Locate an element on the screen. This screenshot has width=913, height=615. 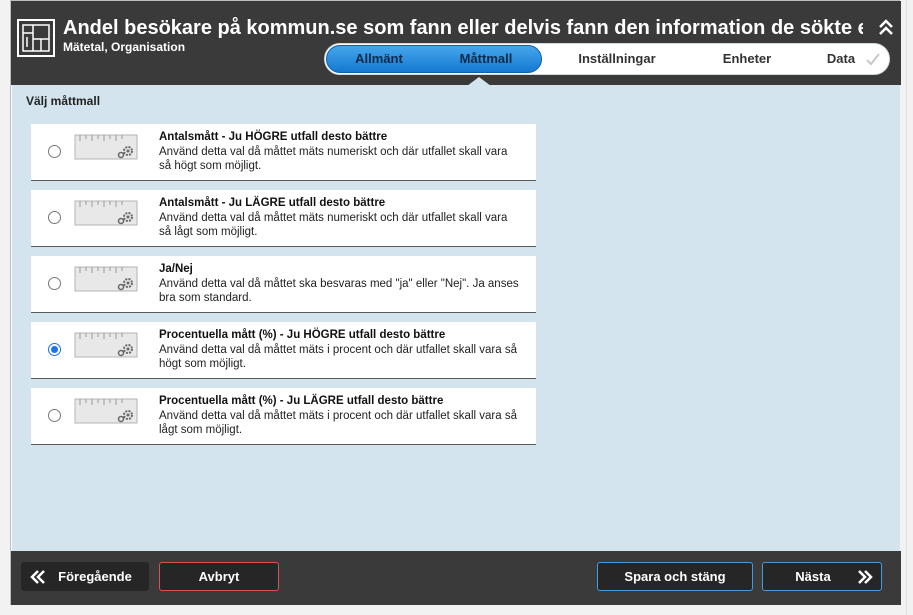
cancel-button: Avbryt is located at coordinates (219, 576).